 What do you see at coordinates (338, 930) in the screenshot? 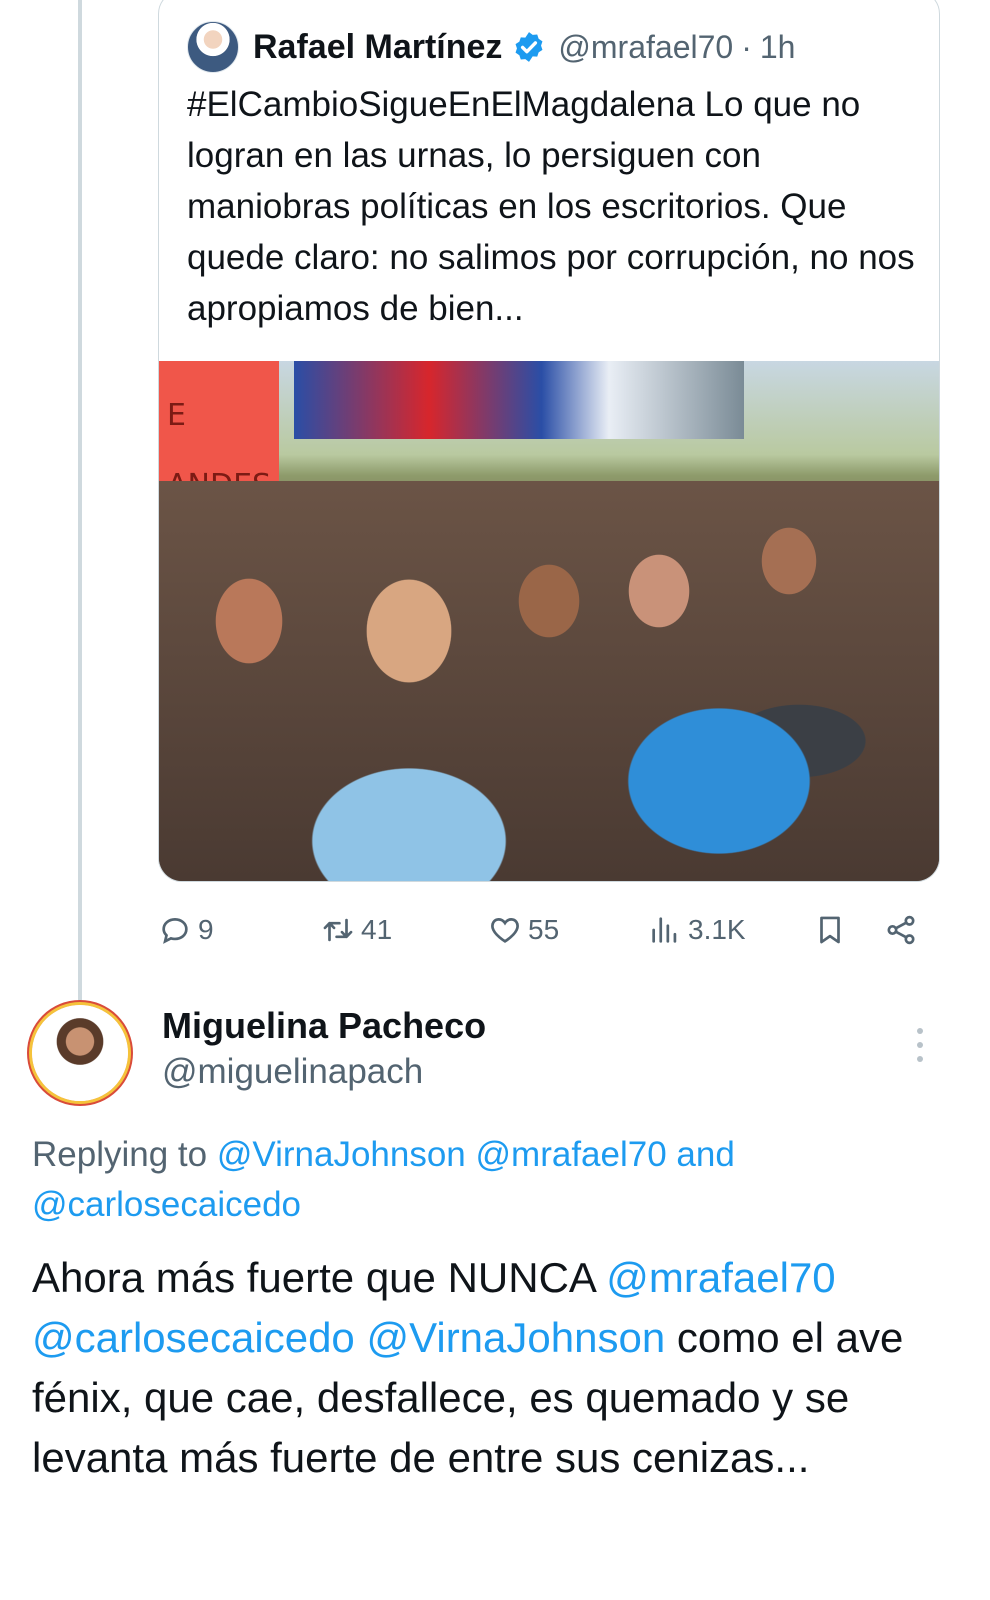
I see `retweet-icon` at bounding box center [338, 930].